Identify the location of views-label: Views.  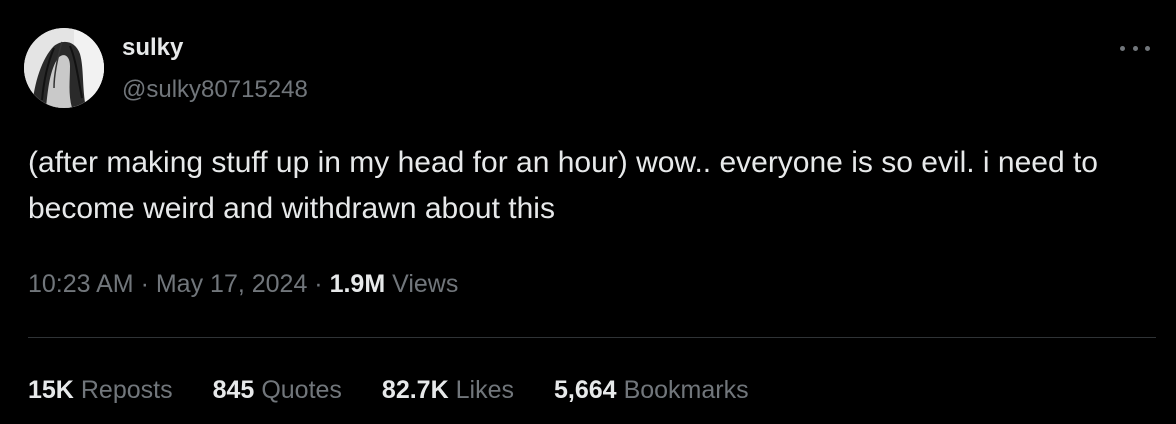
(422, 284).